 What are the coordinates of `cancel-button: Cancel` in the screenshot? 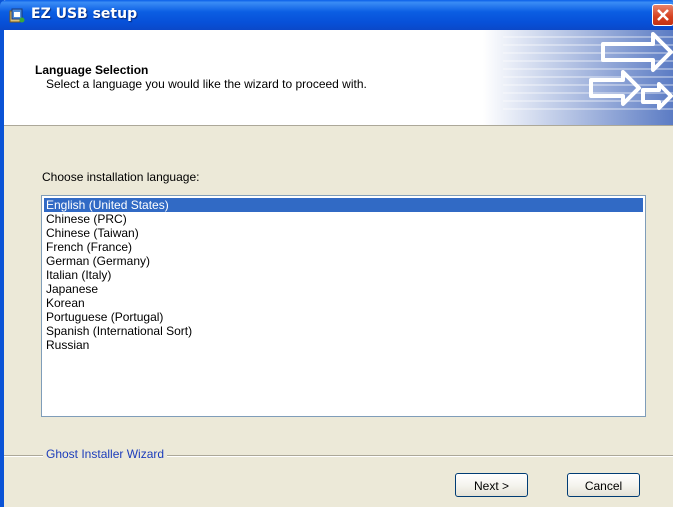 It's located at (603, 485).